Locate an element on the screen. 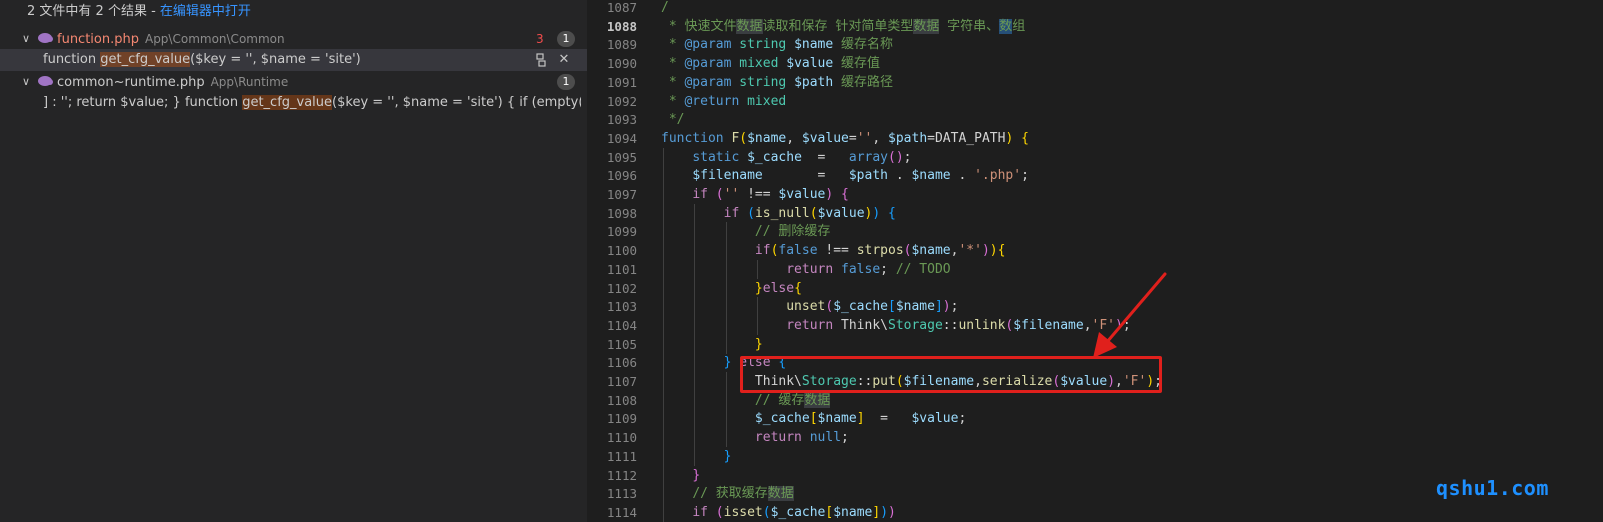 Image resolution: width=1603 pixels, height=522 pixels. line-number: 1107 is located at coordinates (621, 381).